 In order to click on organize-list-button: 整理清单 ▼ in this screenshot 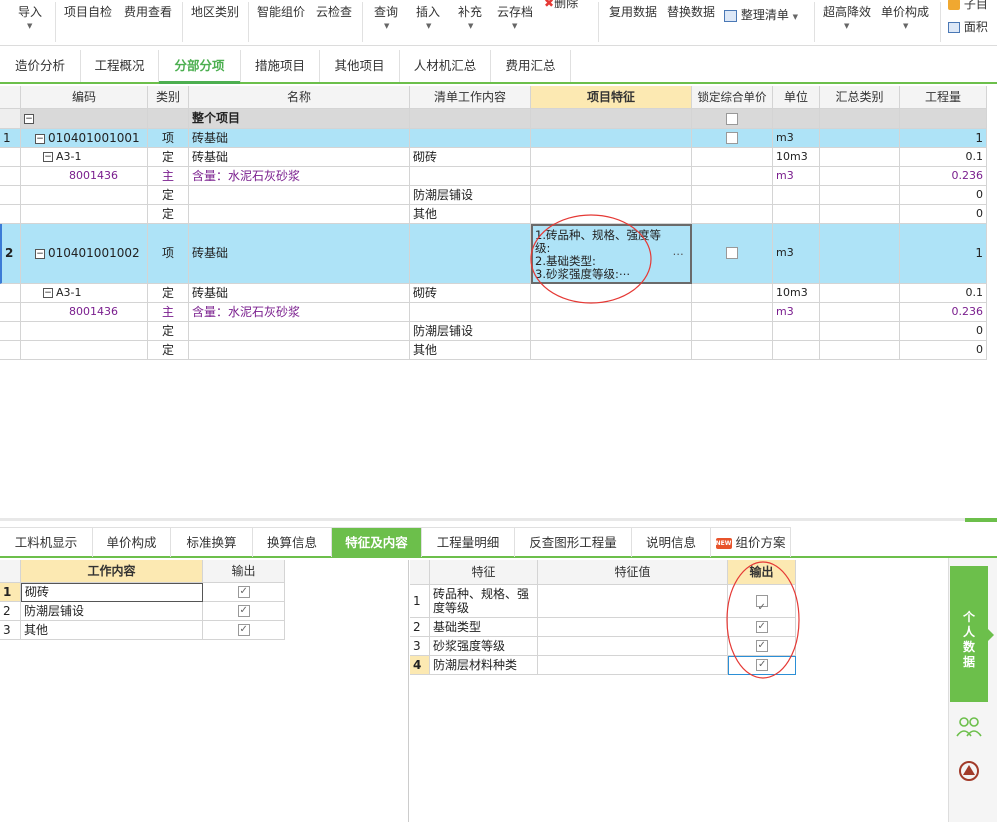, I will do `click(761, 14)`.